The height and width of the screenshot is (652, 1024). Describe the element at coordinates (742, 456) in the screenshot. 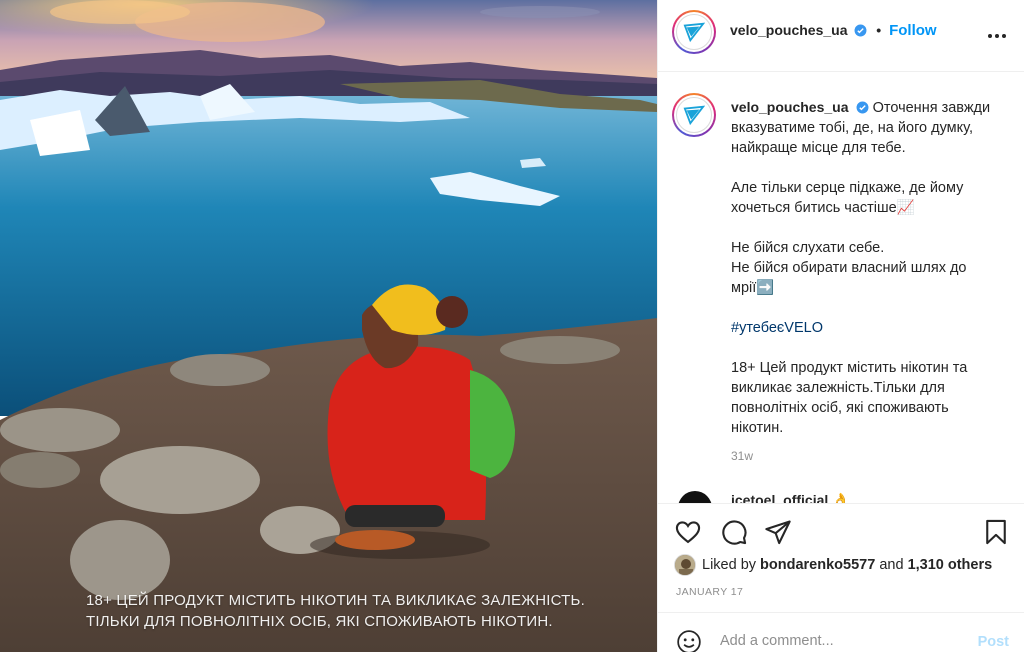

I see `caption-time-ago: 31w` at that location.